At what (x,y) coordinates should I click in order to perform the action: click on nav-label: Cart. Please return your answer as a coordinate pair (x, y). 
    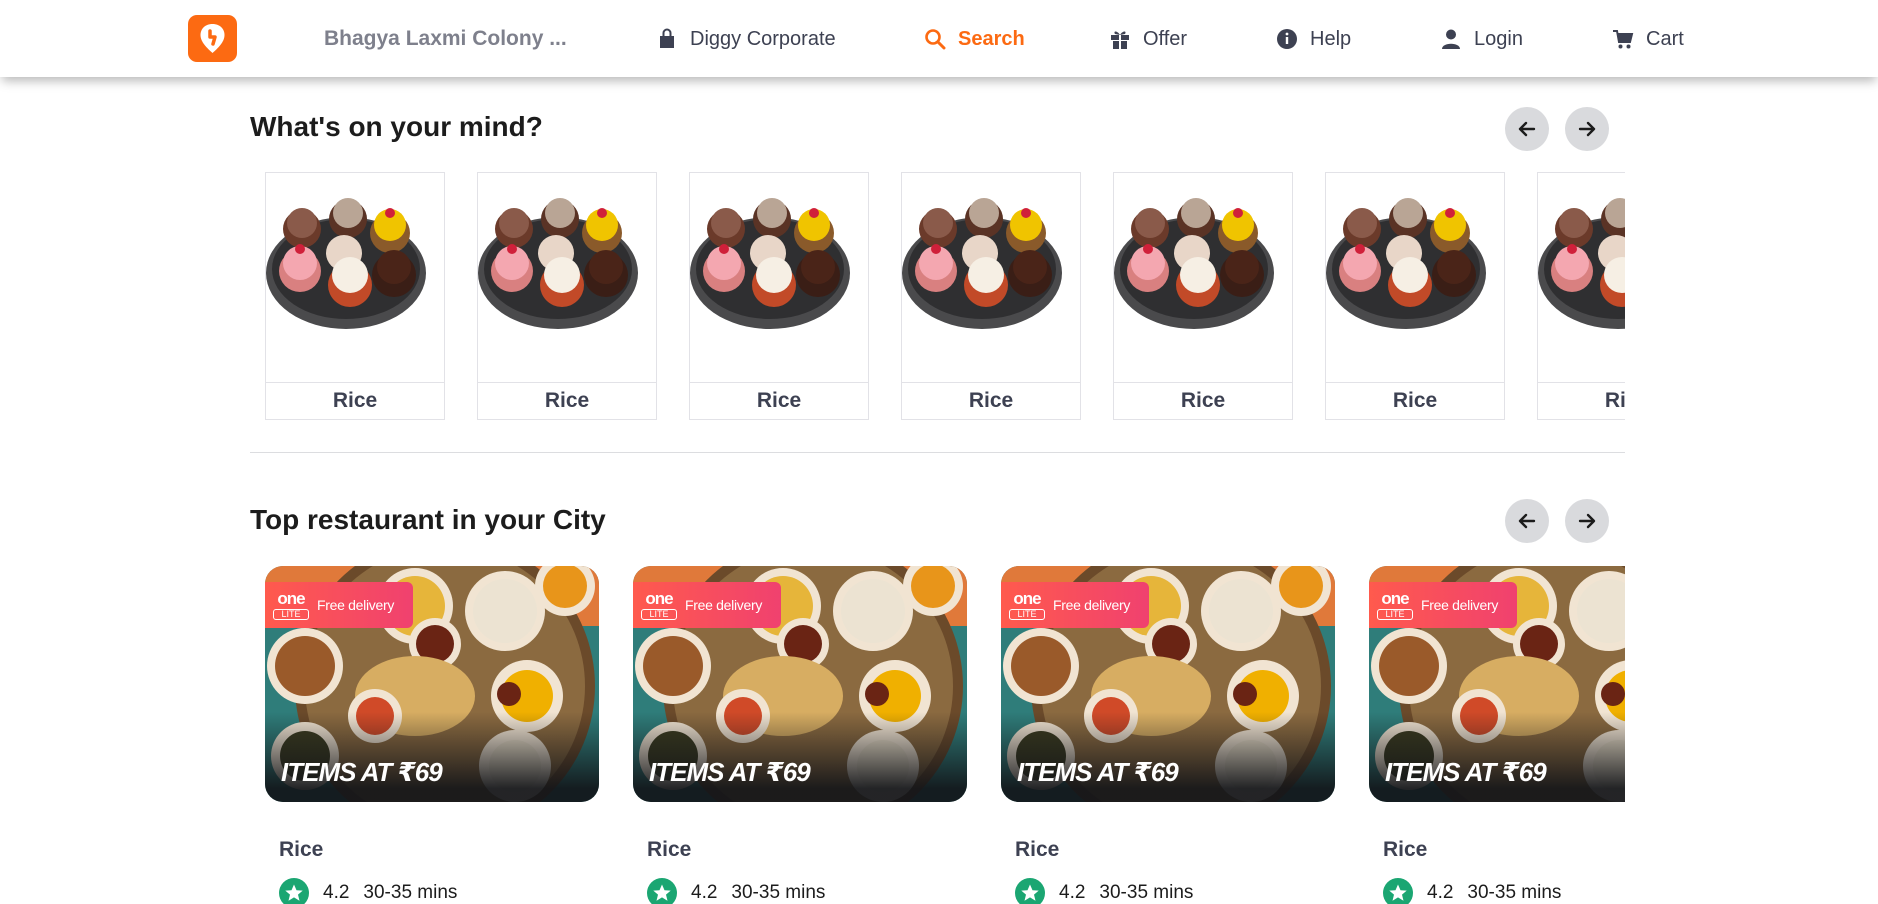
    Looking at the image, I should click on (1665, 38).